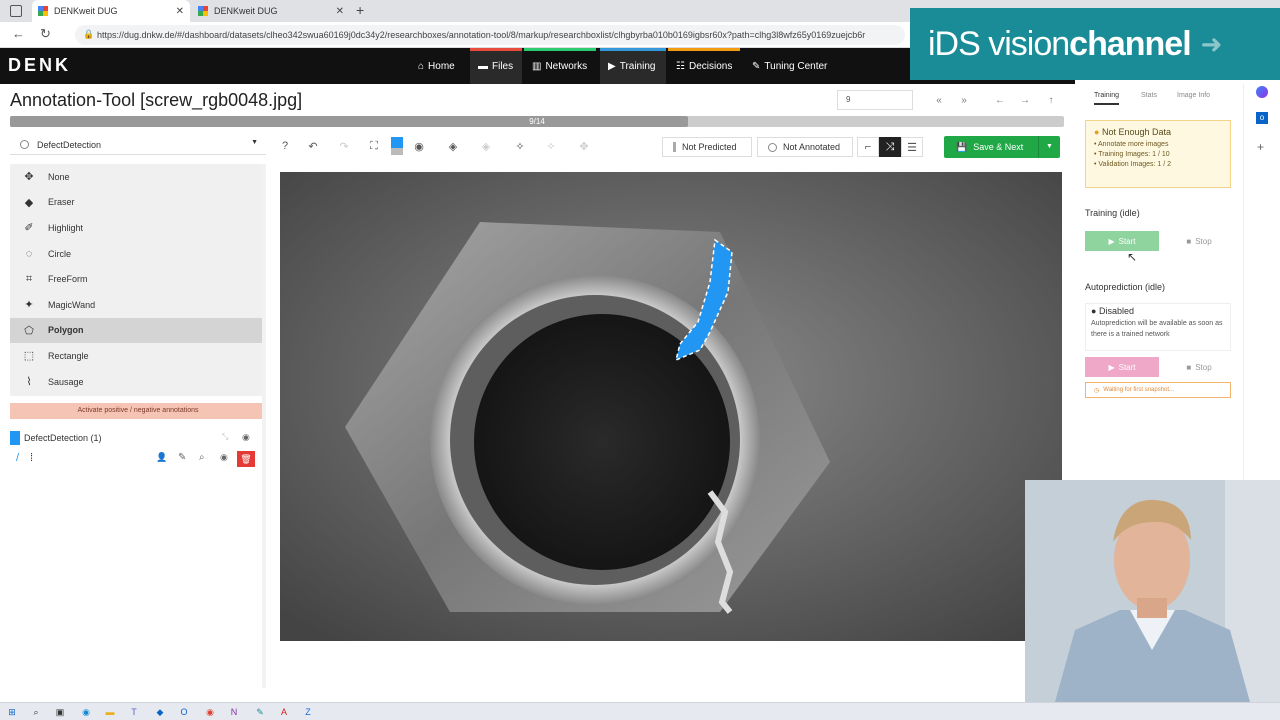 The image size is (1280, 720). Describe the element at coordinates (134, 712) in the screenshot. I see `teams-icon: T` at that location.